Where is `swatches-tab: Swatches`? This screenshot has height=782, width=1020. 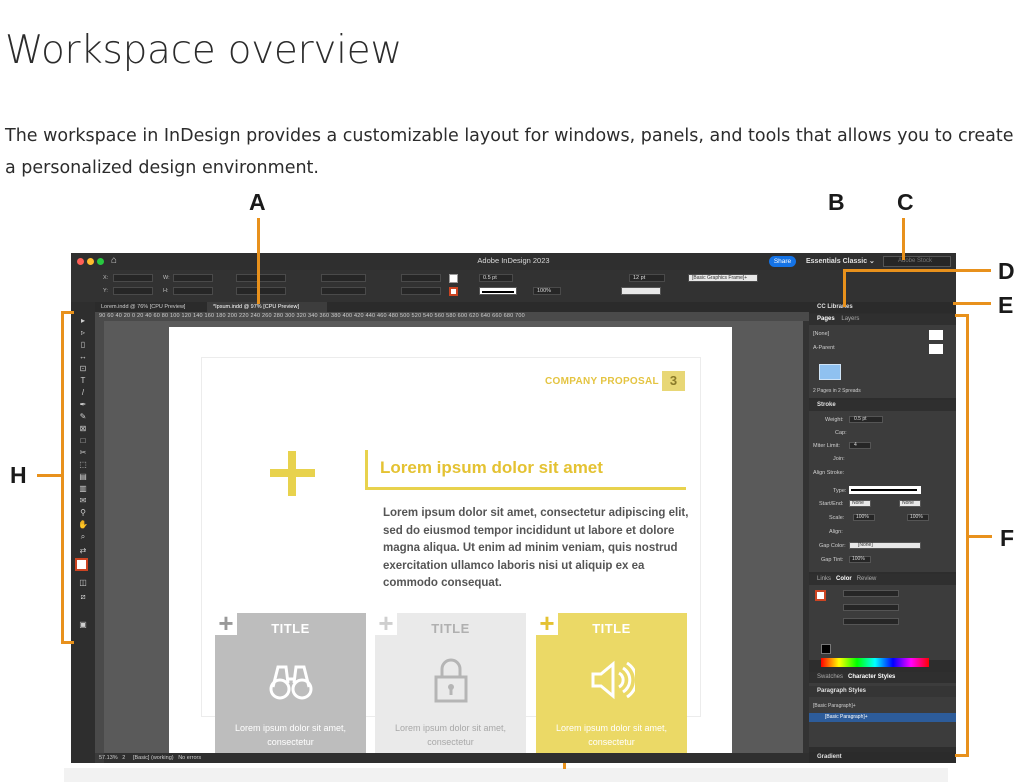 swatches-tab: Swatches is located at coordinates (830, 677).